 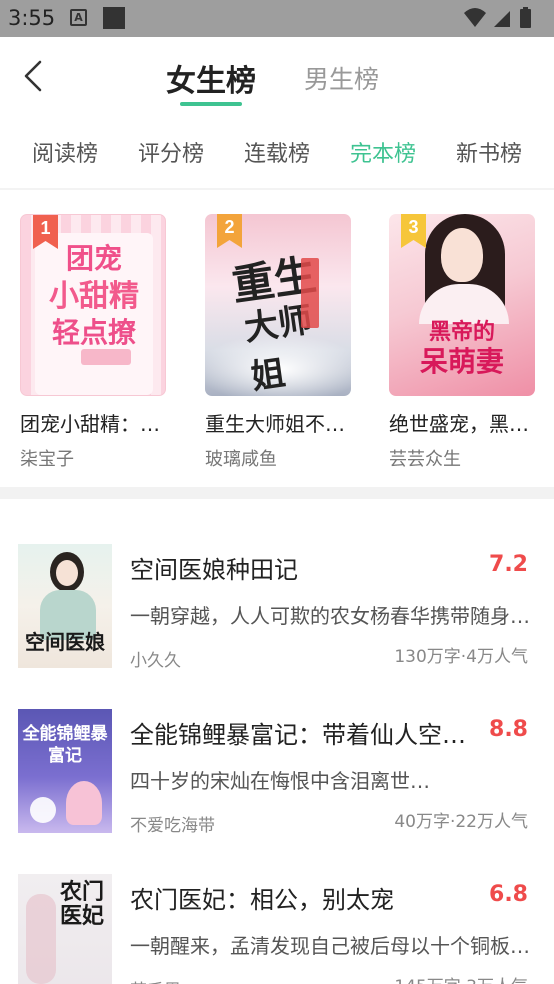 What do you see at coordinates (508, 894) in the screenshot?
I see `book-score: 6.8` at bounding box center [508, 894].